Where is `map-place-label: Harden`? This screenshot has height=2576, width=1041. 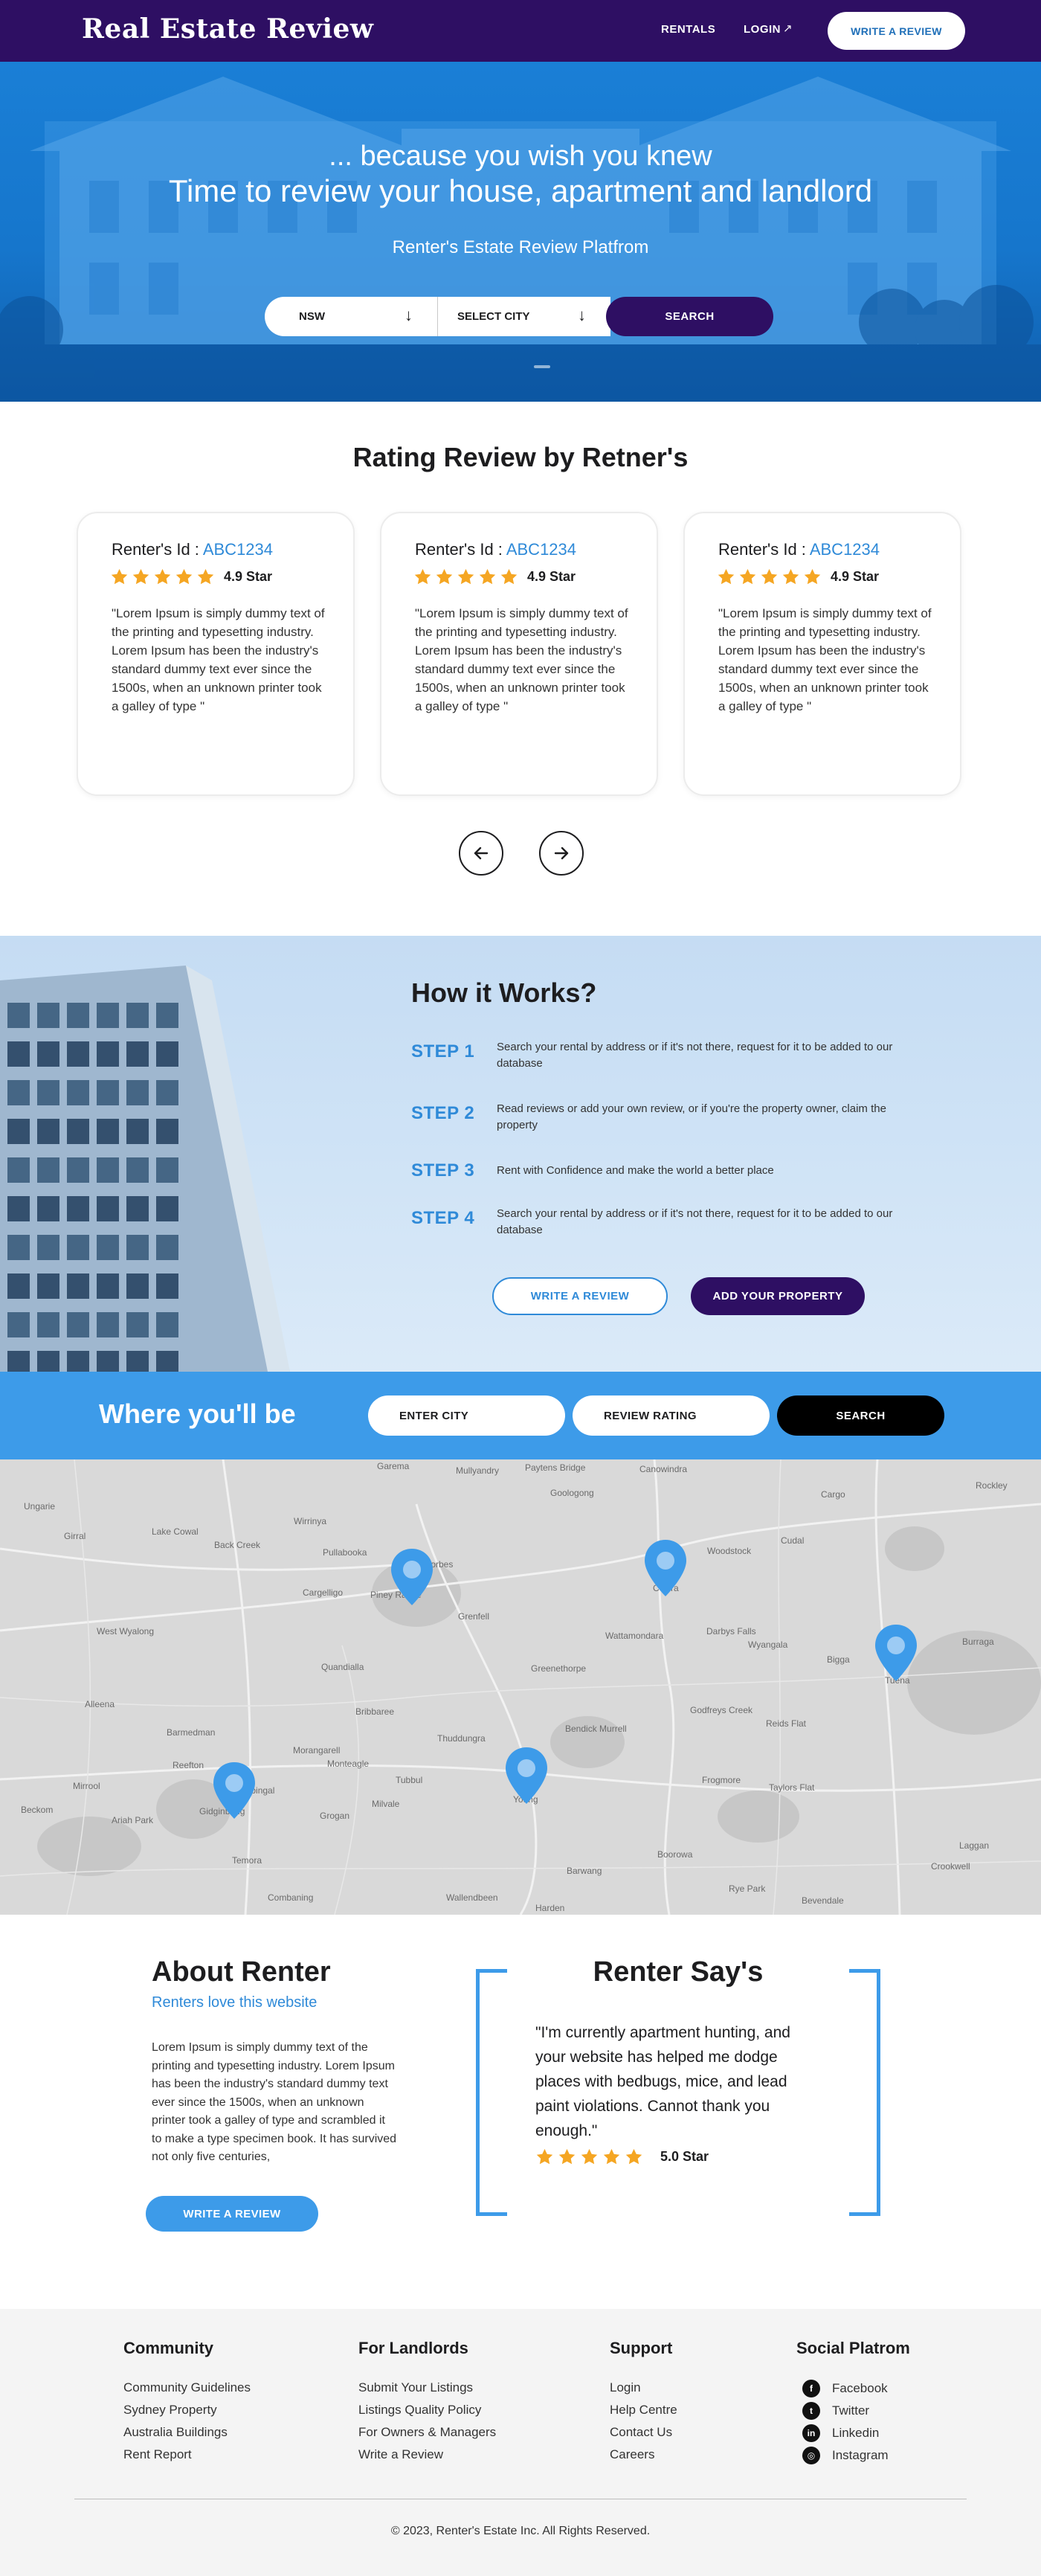 map-place-label: Harden is located at coordinates (550, 1908).